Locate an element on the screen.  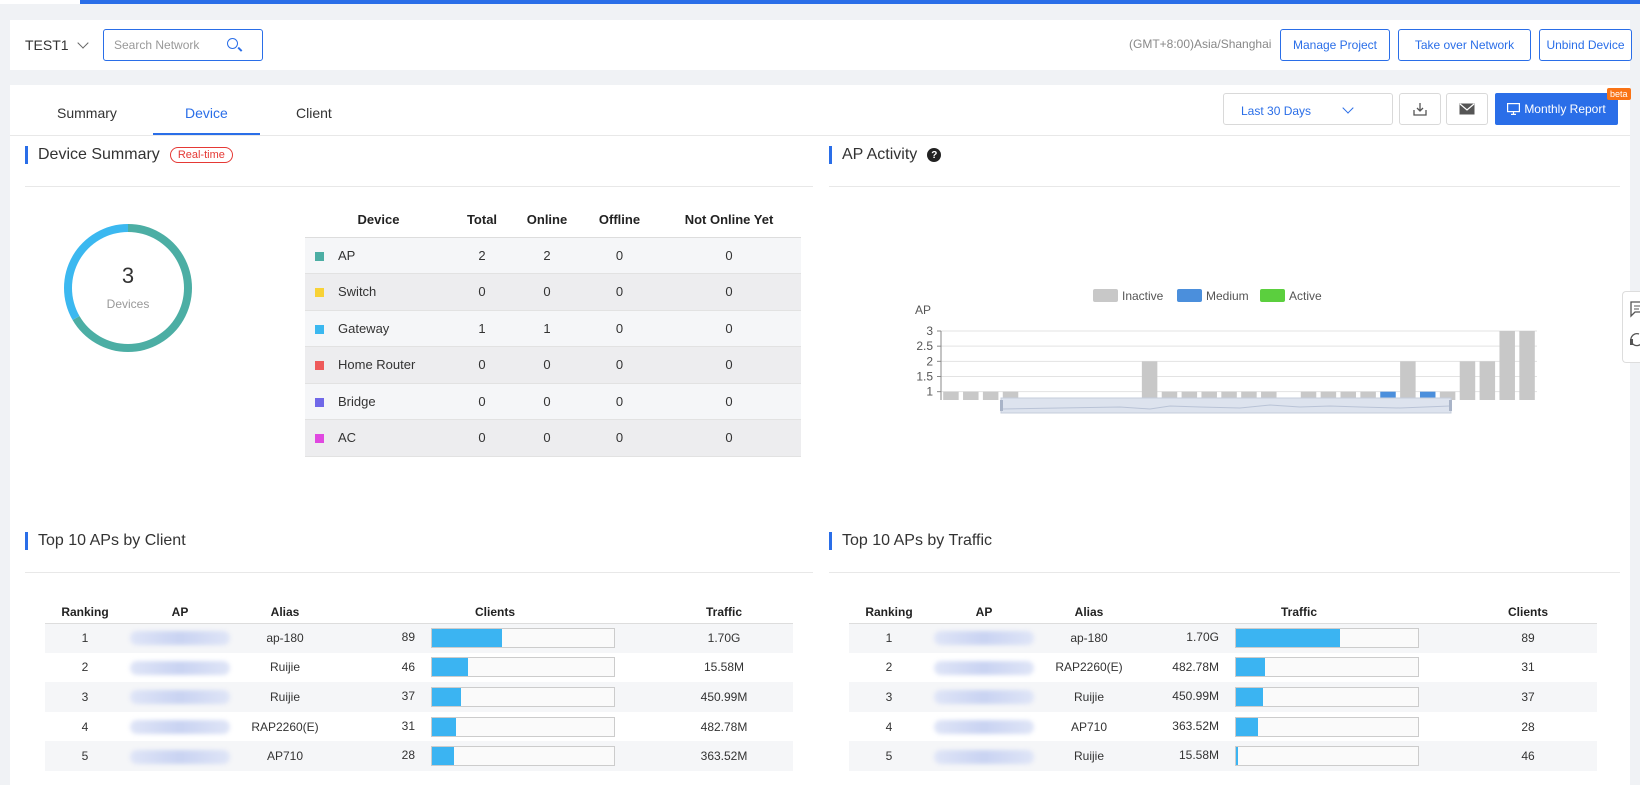
device-total: 2 is located at coordinates (482, 255).